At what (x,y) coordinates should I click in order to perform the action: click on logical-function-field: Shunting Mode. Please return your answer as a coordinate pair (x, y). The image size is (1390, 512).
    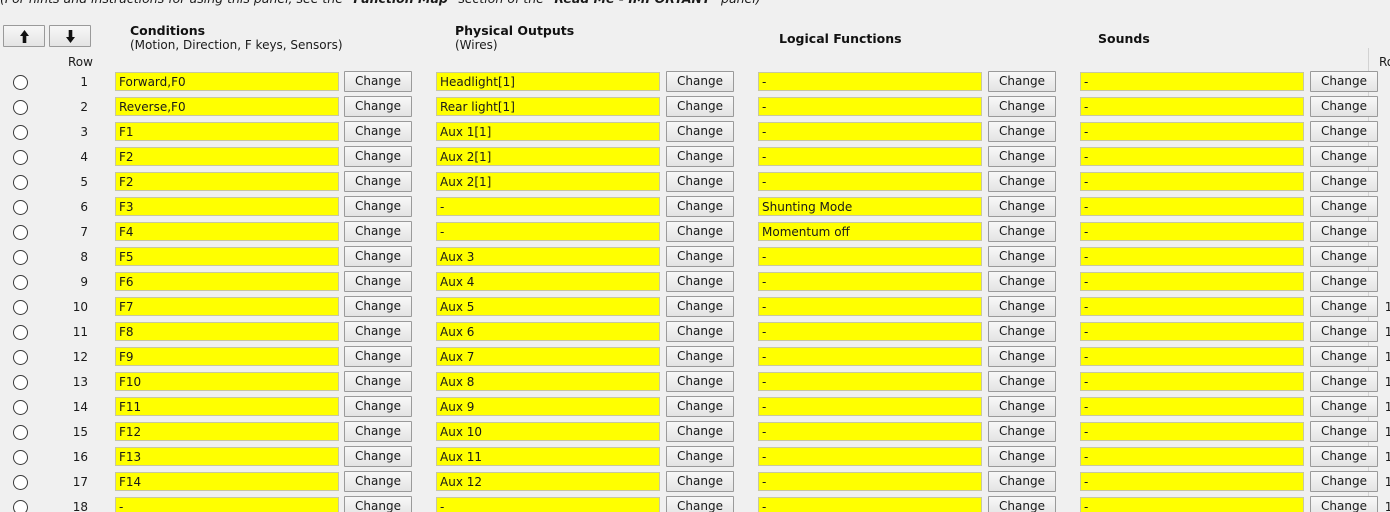
    Looking at the image, I should click on (870, 206).